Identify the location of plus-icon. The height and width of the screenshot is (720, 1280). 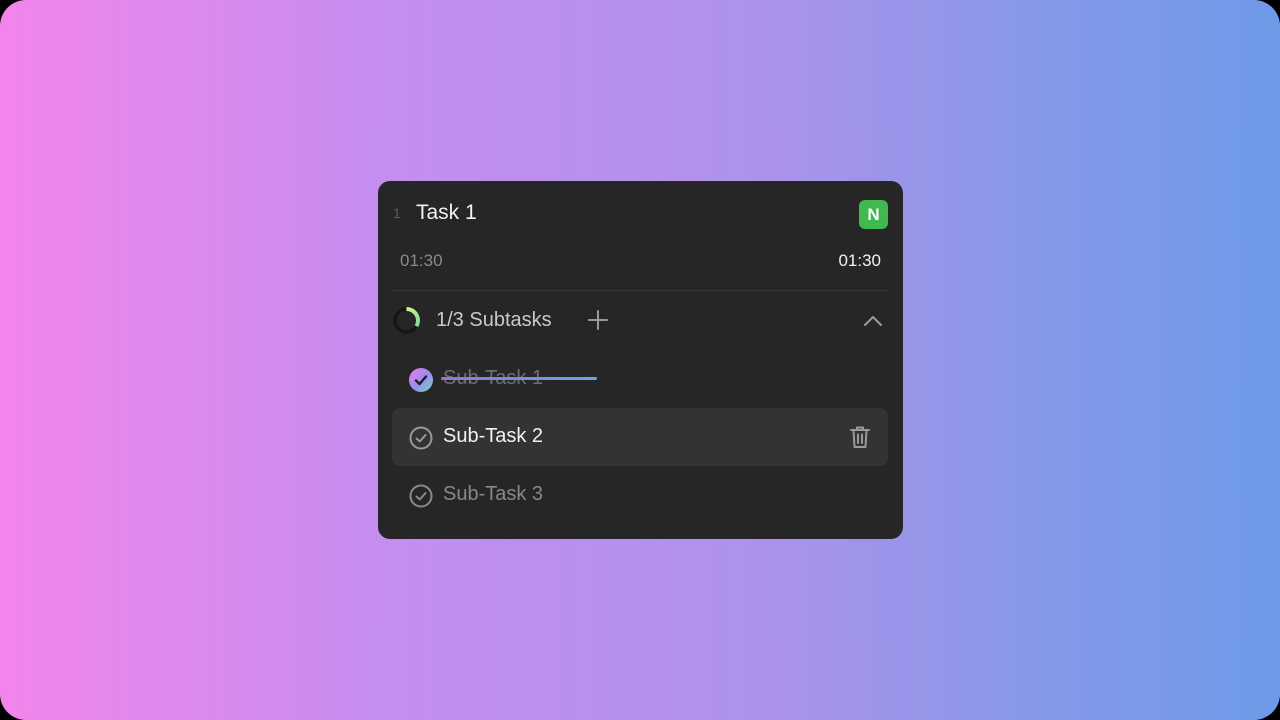
(598, 320).